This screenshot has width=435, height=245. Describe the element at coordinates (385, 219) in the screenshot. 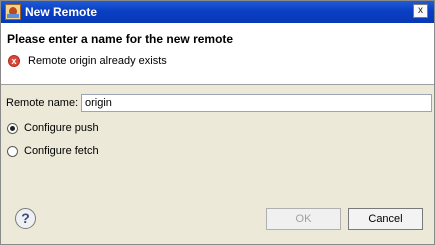

I see `cancel-button: Cancel` at that location.